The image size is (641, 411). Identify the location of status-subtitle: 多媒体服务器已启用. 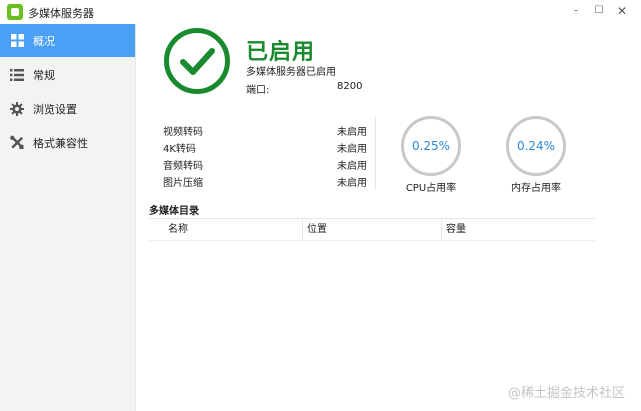
(291, 72).